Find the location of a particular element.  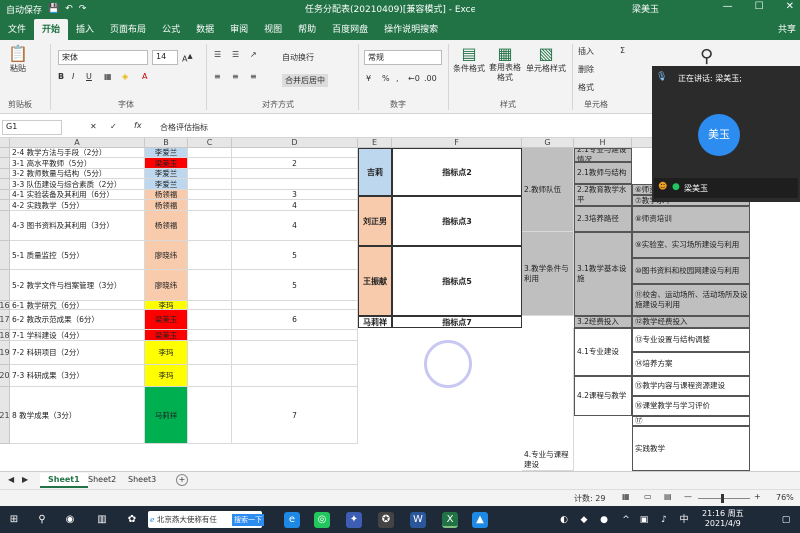

user-name: 梁美玉 is located at coordinates (645, 8).